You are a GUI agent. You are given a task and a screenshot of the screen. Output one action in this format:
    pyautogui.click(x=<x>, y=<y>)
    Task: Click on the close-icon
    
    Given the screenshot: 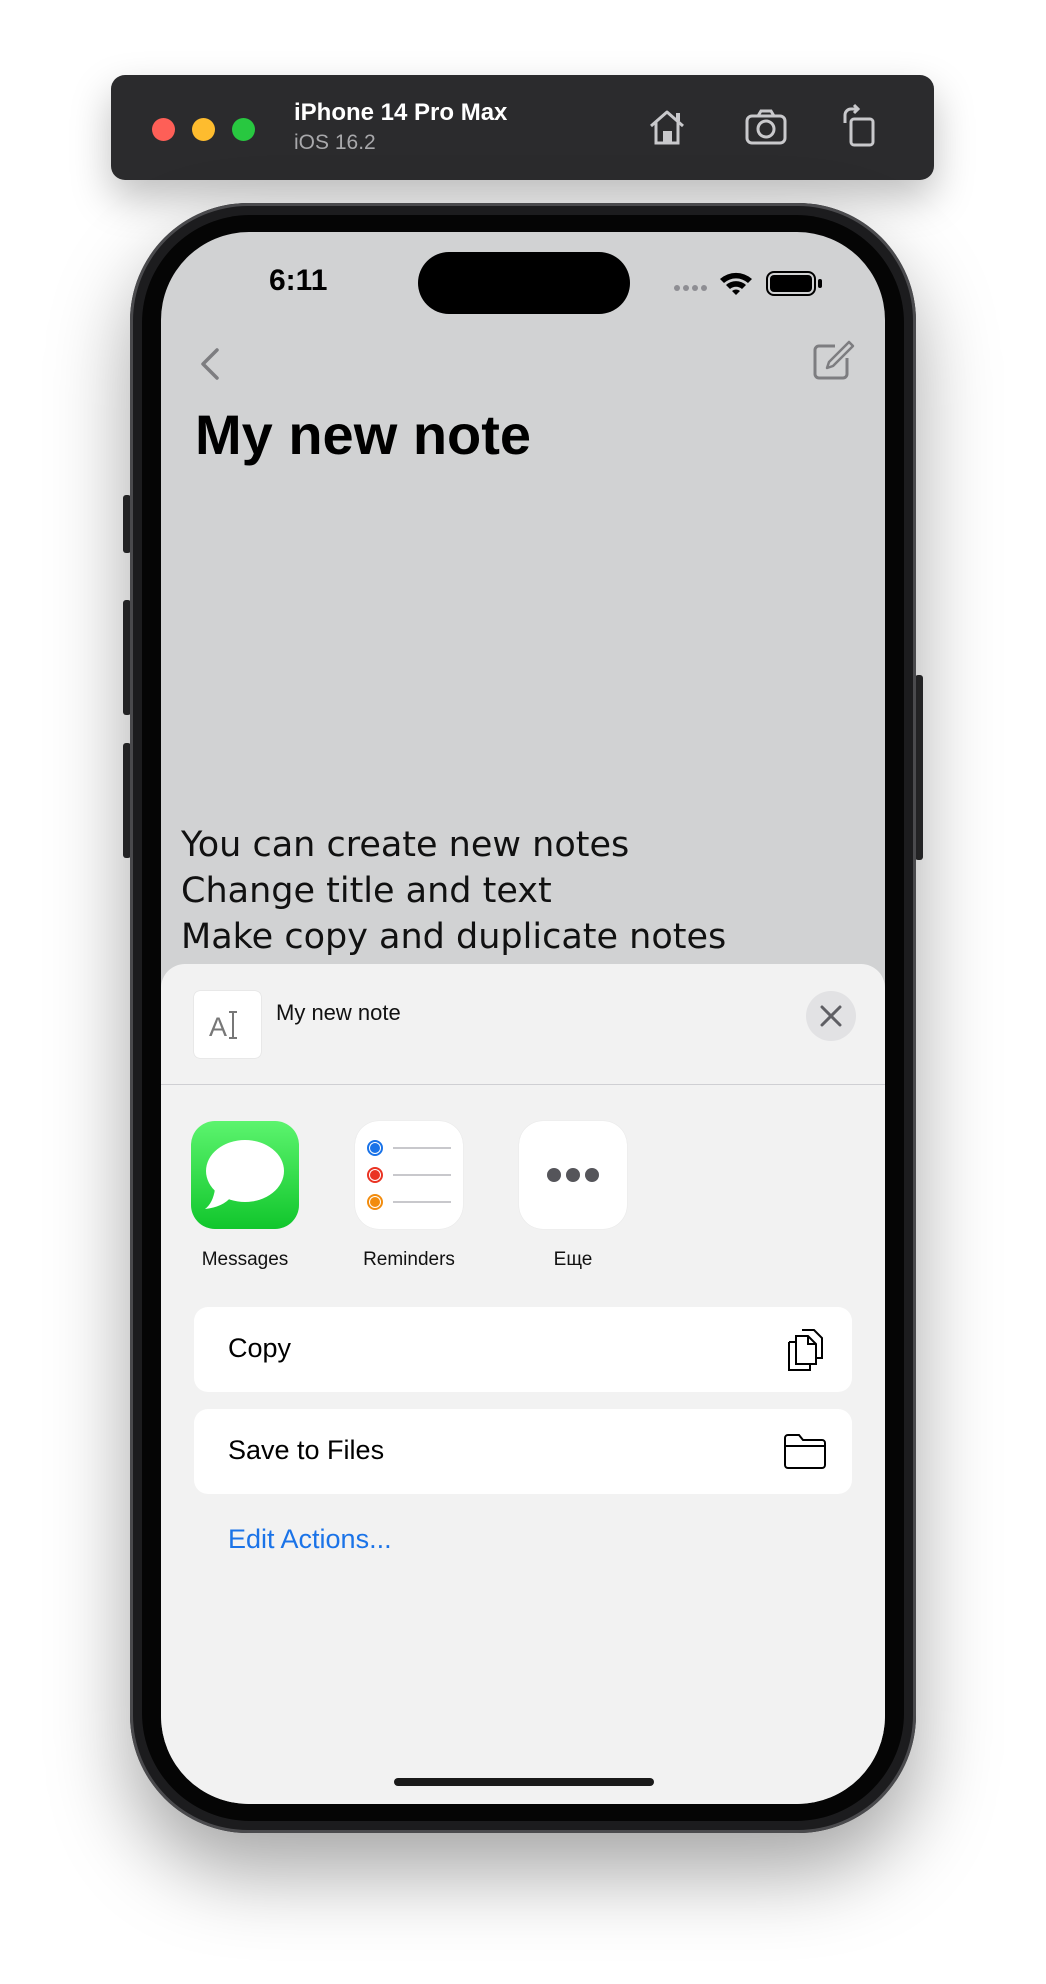 What is the action you would take?
    pyautogui.click(x=831, y=1016)
    